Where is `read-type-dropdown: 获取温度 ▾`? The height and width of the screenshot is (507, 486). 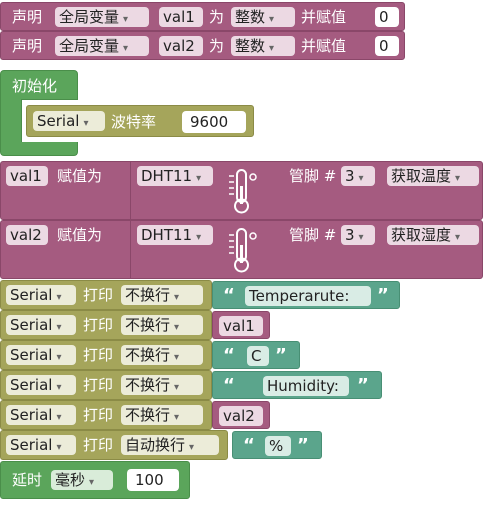 read-type-dropdown: 获取温度 ▾ is located at coordinates (433, 176).